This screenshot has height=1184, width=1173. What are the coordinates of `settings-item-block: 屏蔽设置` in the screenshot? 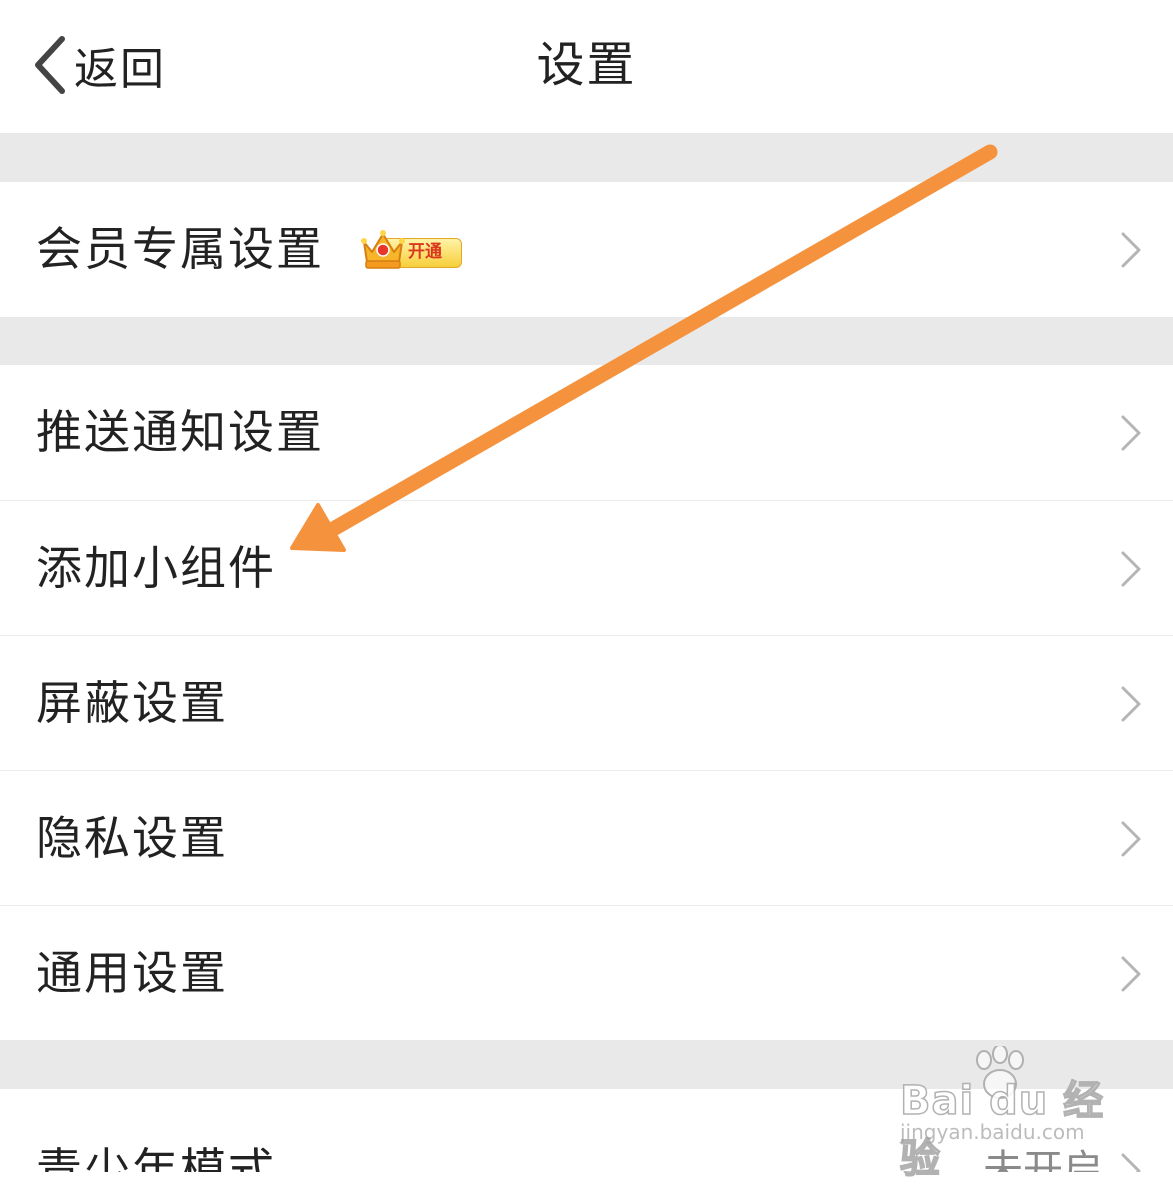 It's located at (586, 703).